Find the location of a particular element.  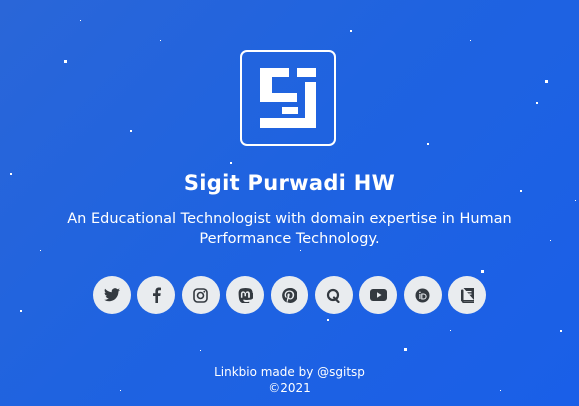

profile-name: Sigit Purwadi HW is located at coordinates (289, 183).